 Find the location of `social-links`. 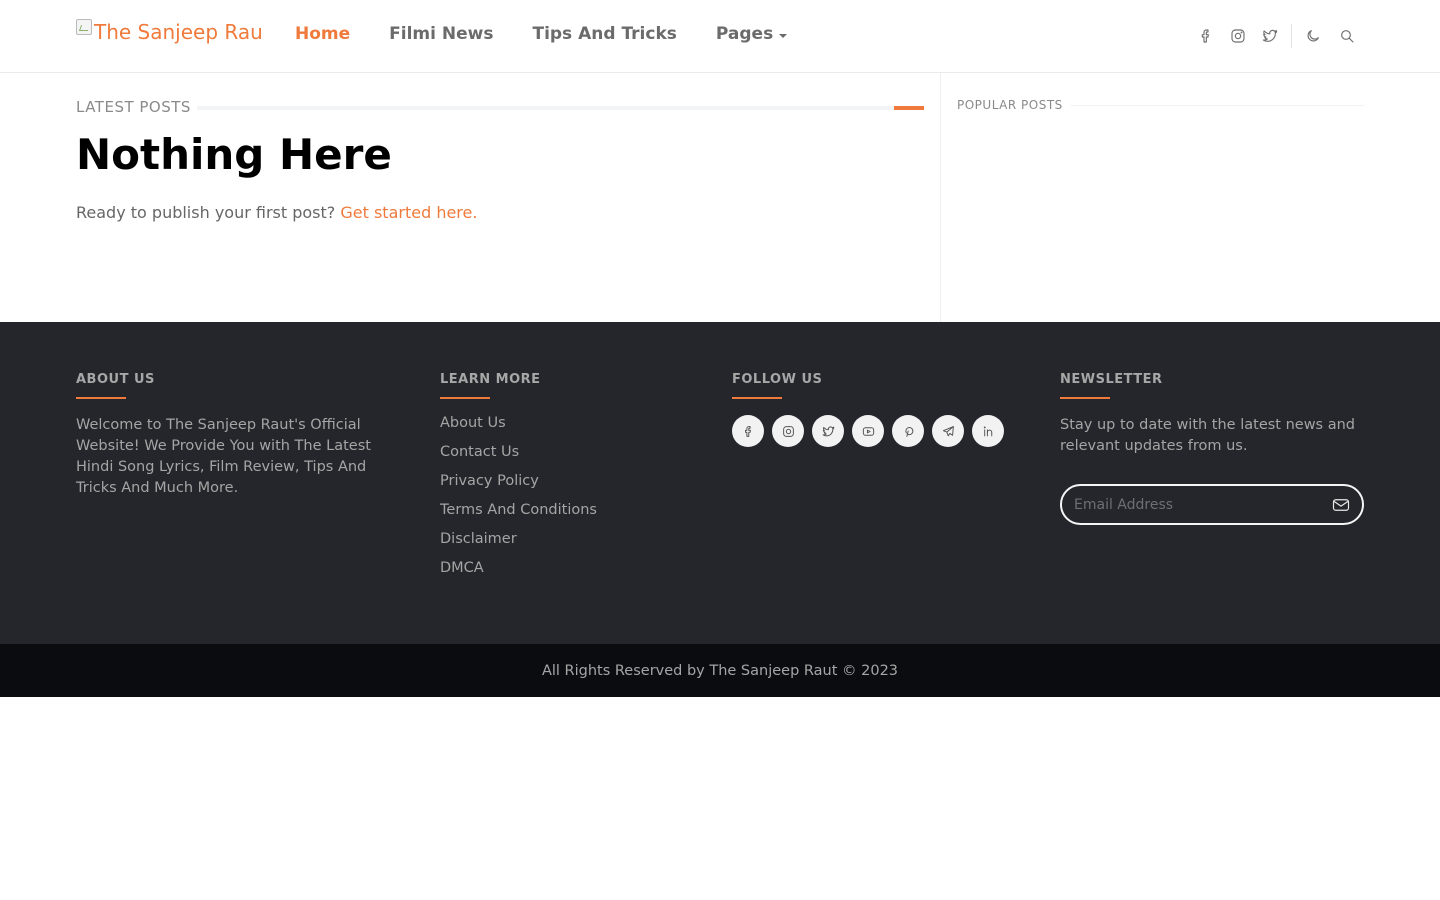

social-links is located at coordinates (877, 431).